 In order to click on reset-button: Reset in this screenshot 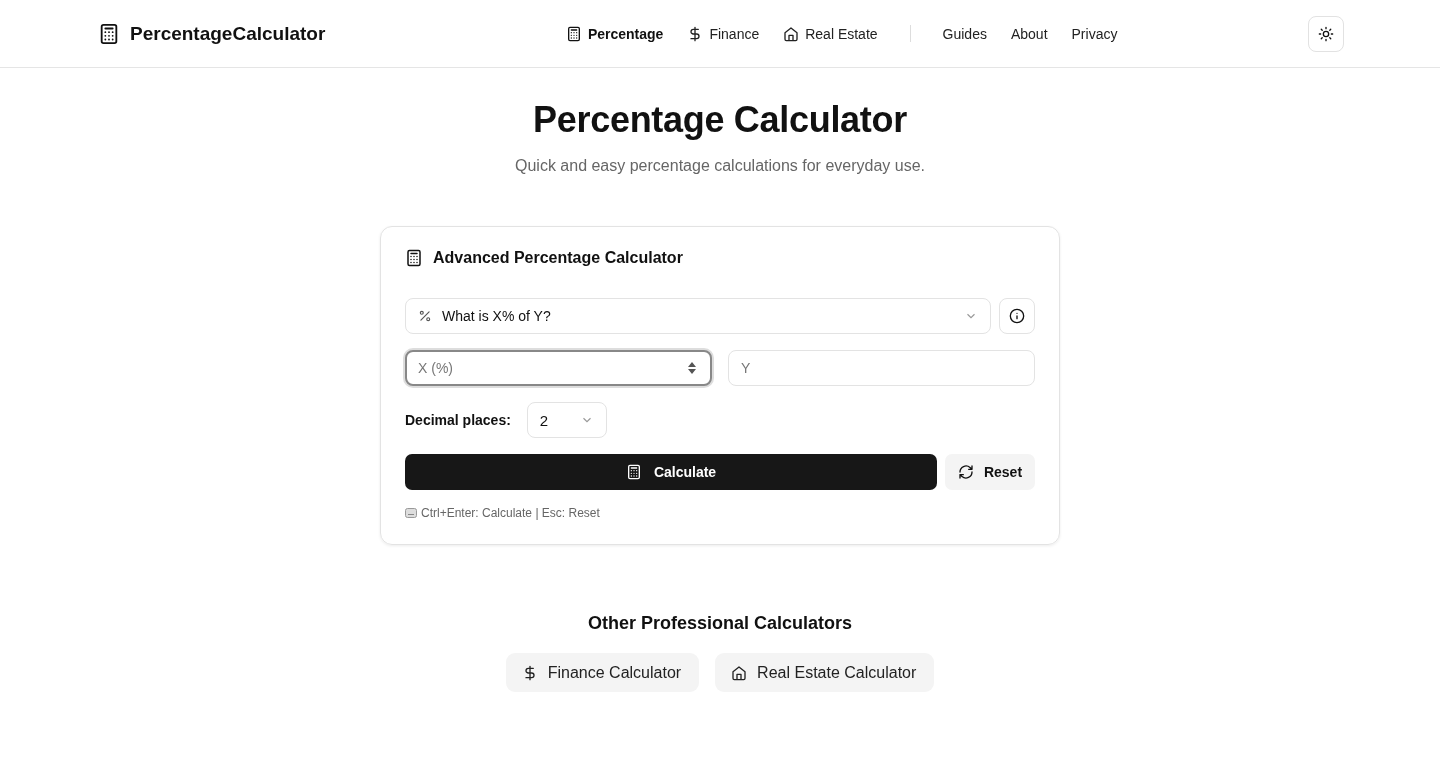, I will do `click(990, 472)`.